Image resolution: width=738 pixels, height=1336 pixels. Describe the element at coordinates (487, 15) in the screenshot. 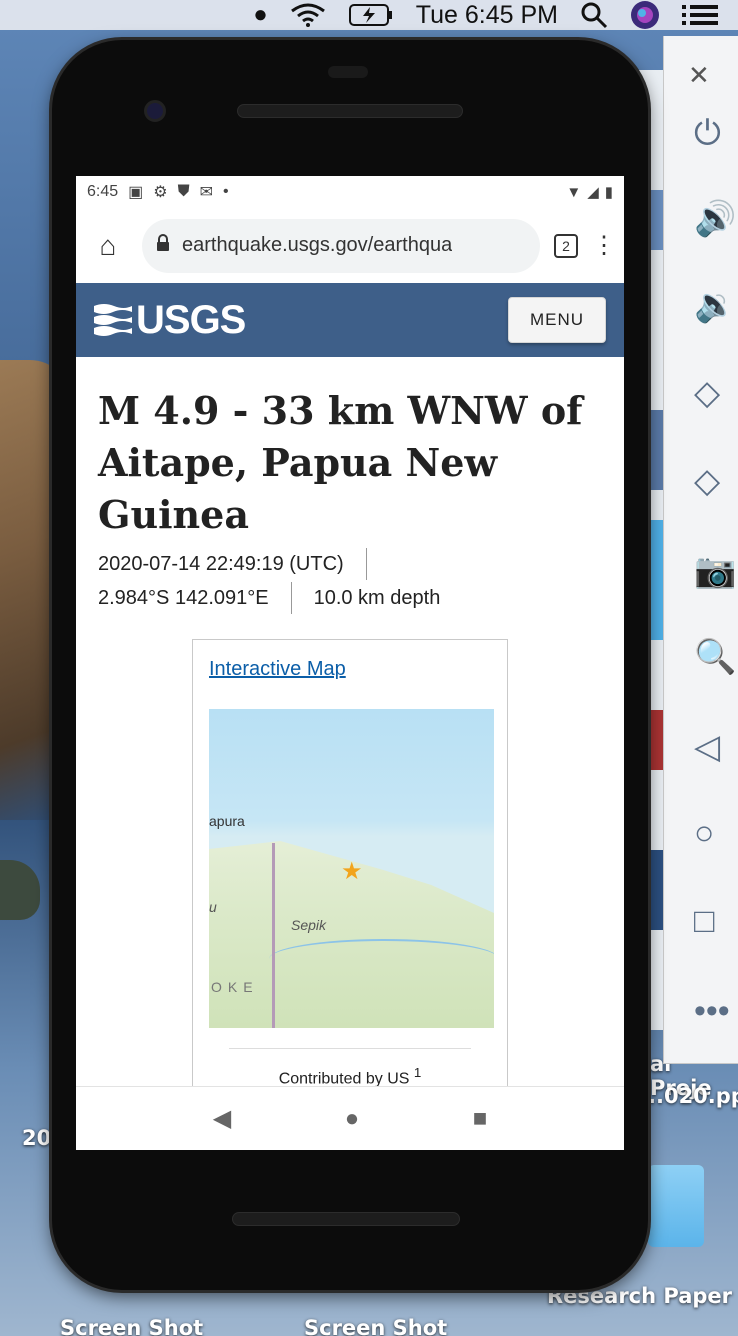

I see `menubar-clock: Tue 6:45 PM` at that location.